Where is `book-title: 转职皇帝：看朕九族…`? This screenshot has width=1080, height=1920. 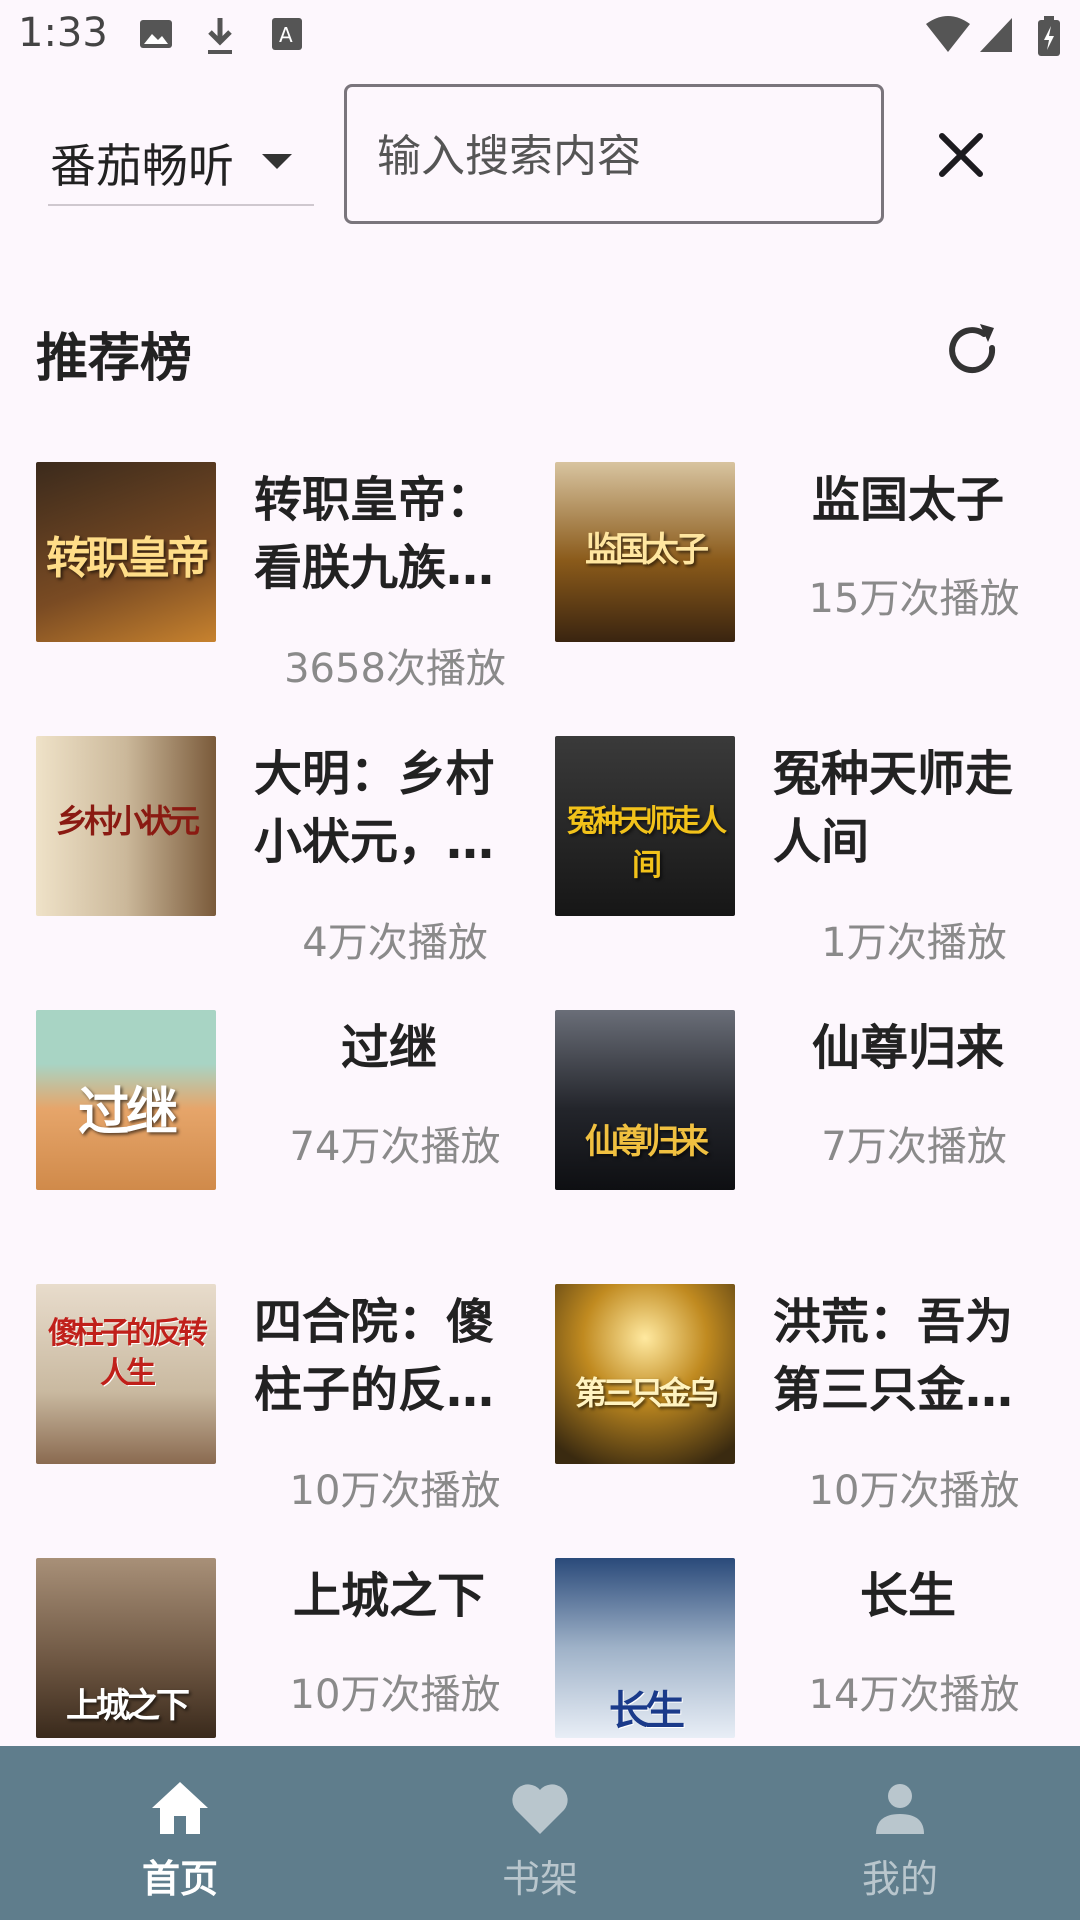
book-title: 转职皇帝：看朕九族… is located at coordinates (374, 534).